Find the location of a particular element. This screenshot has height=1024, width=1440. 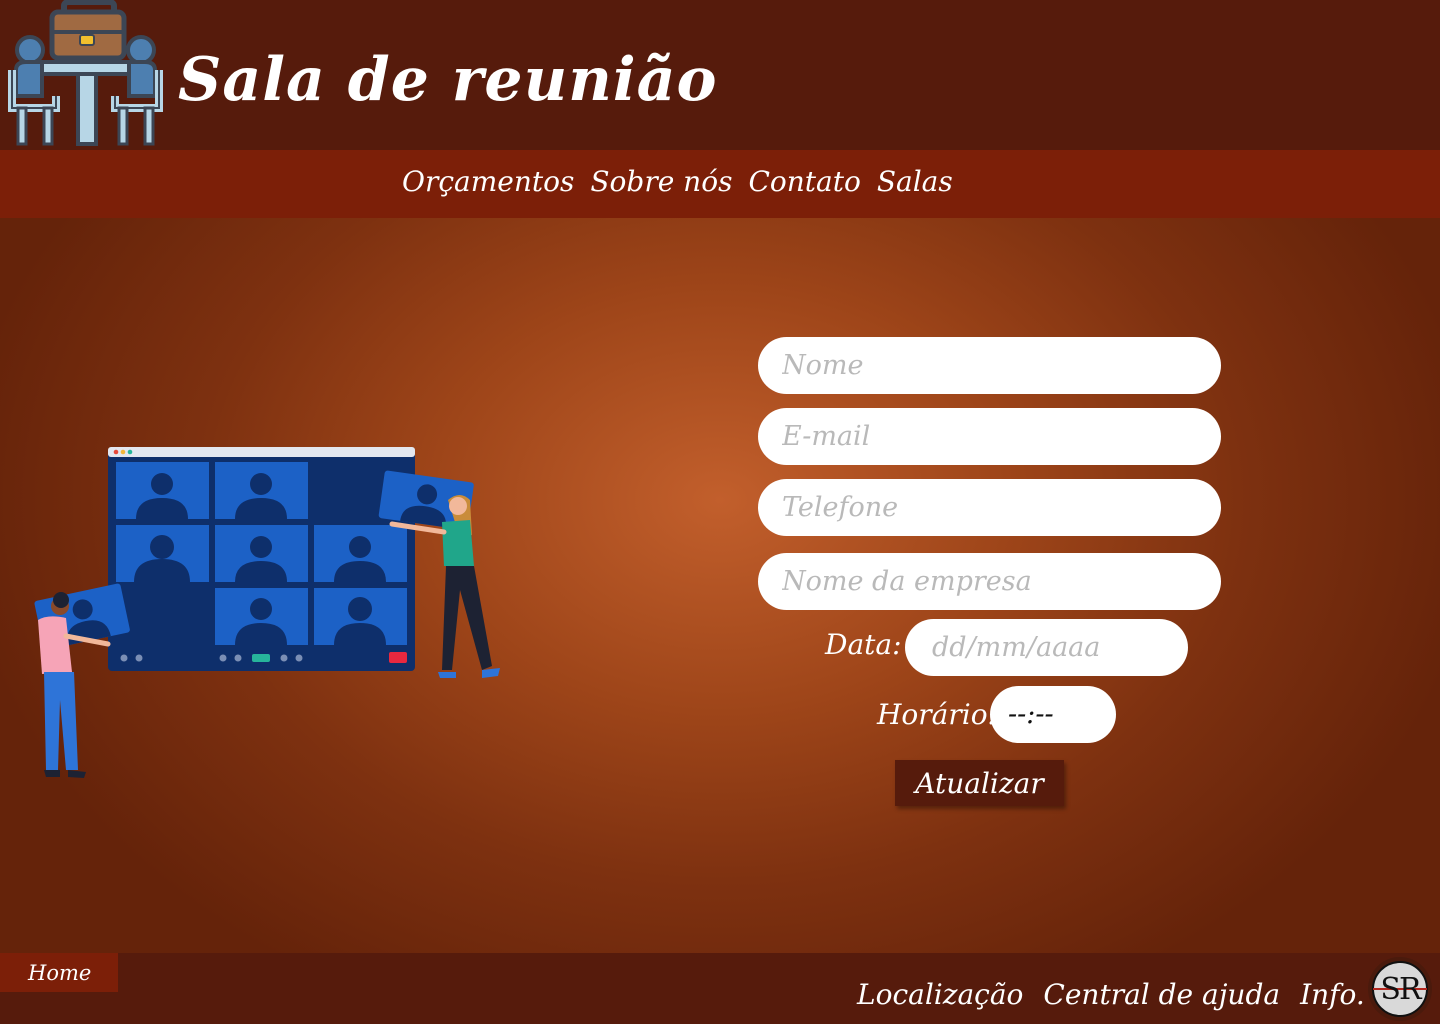

home-button: Home is located at coordinates (59, 972).